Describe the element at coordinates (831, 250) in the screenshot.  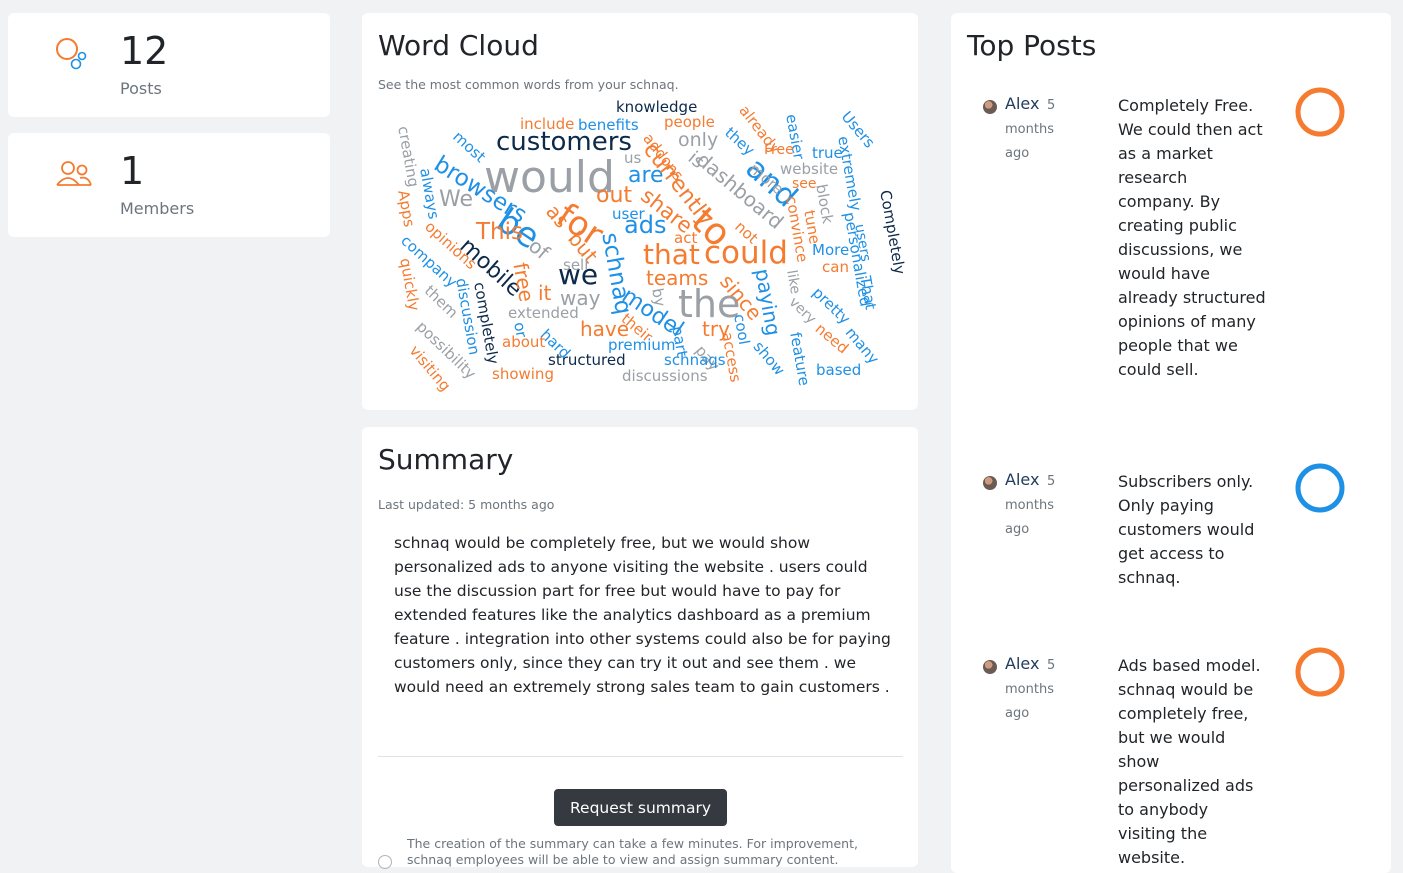
I see `cloud-word: More` at that location.